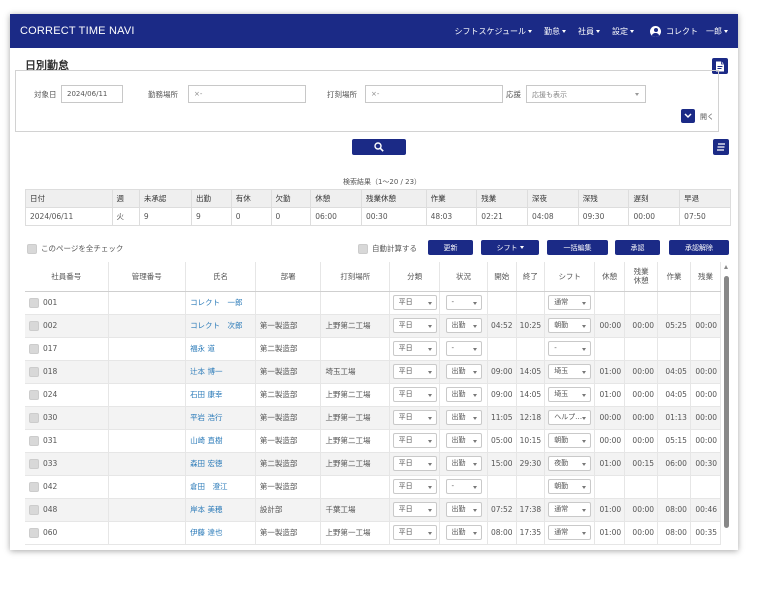 The height and width of the screenshot is (597, 764). Describe the element at coordinates (570, 463) in the screenshot. I see `shift-select: 夜勤` at that location.